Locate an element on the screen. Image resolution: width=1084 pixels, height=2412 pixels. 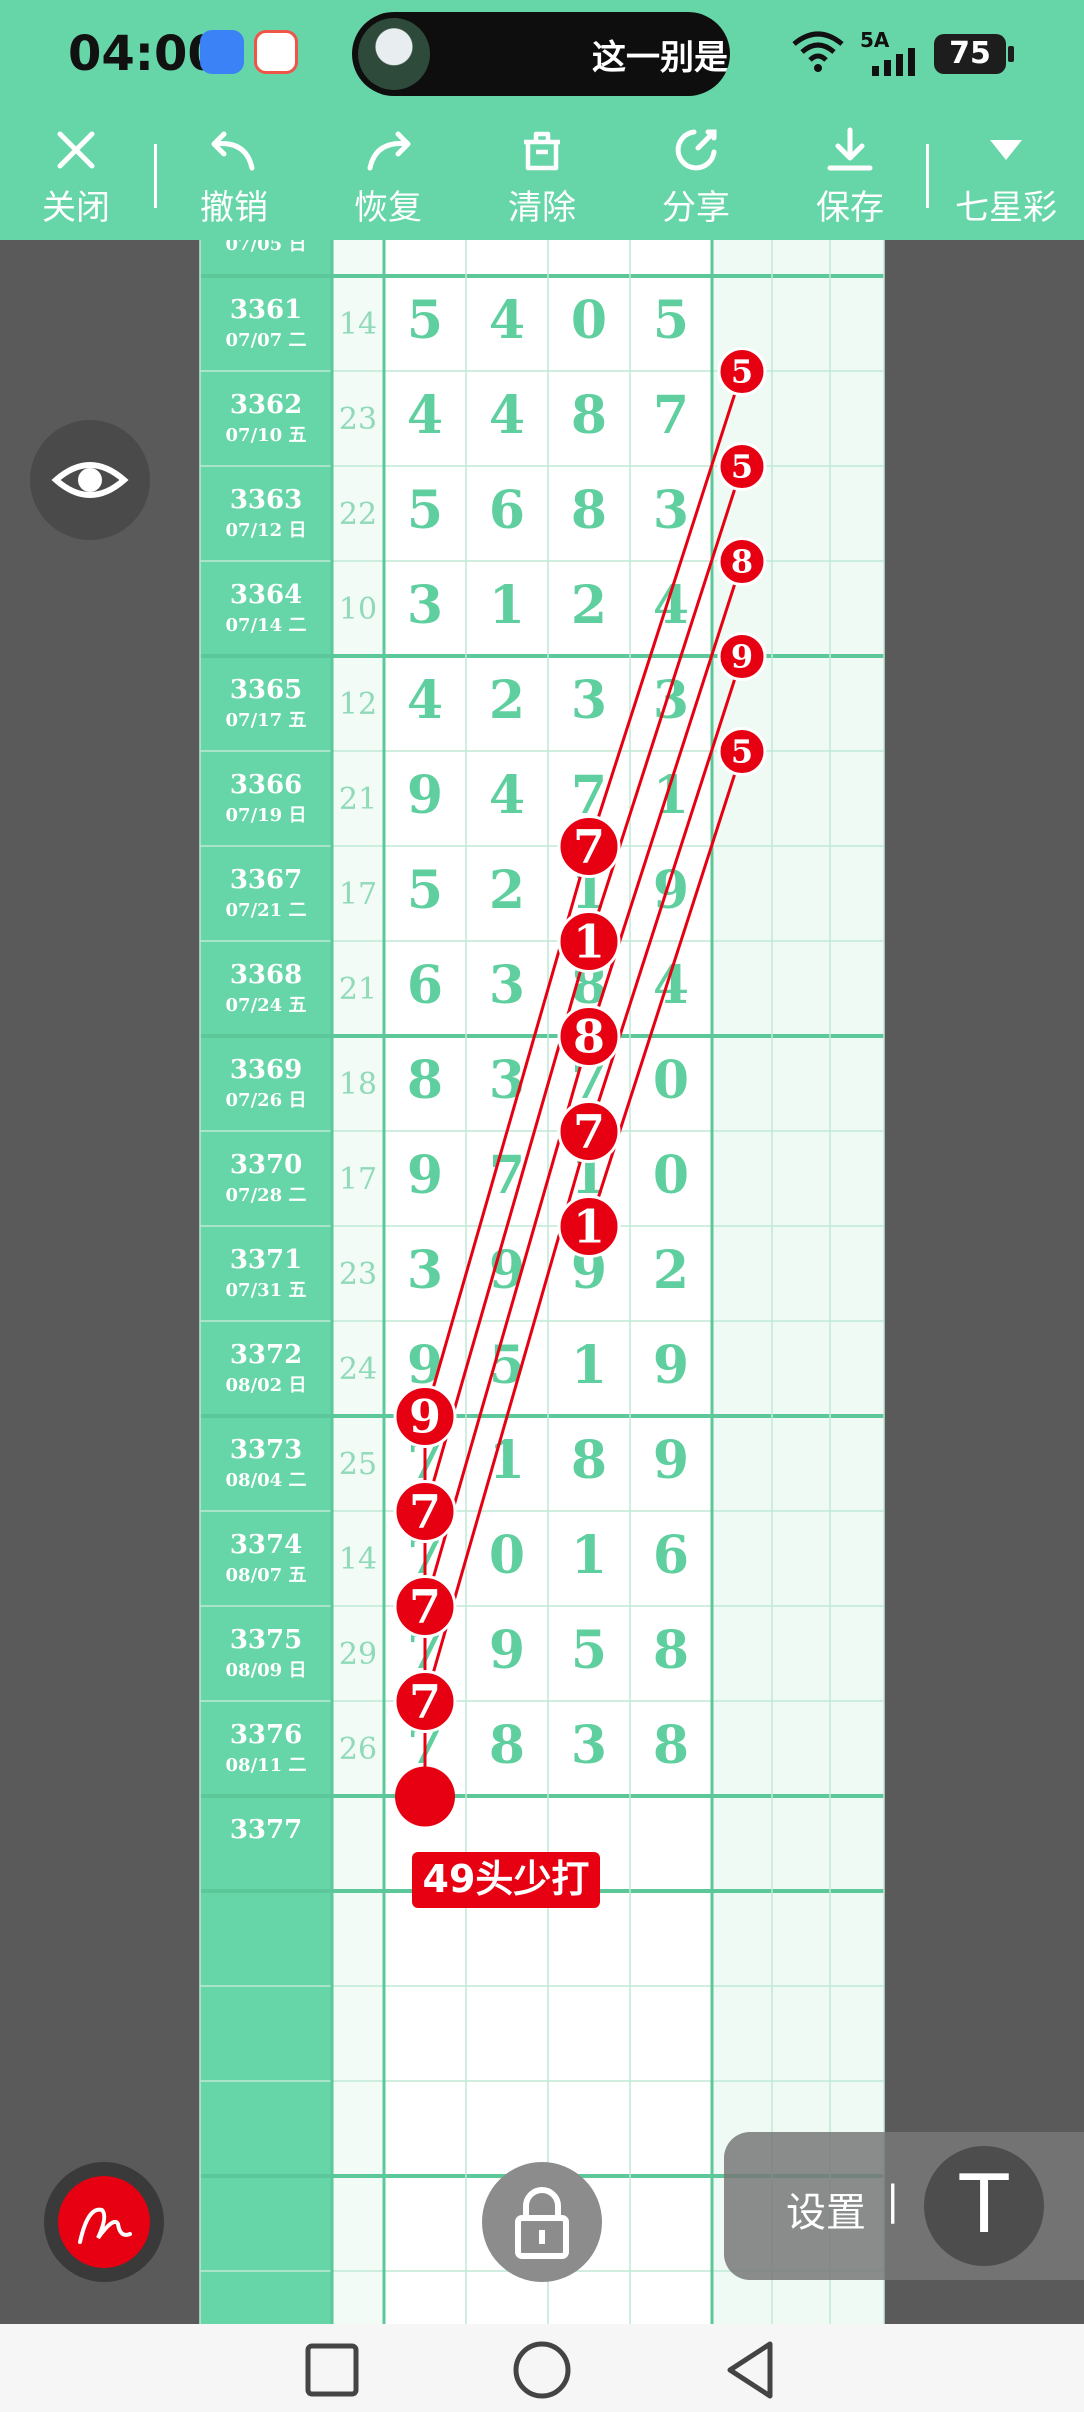
home-circle-icon is located at coordinates (542, 2370).